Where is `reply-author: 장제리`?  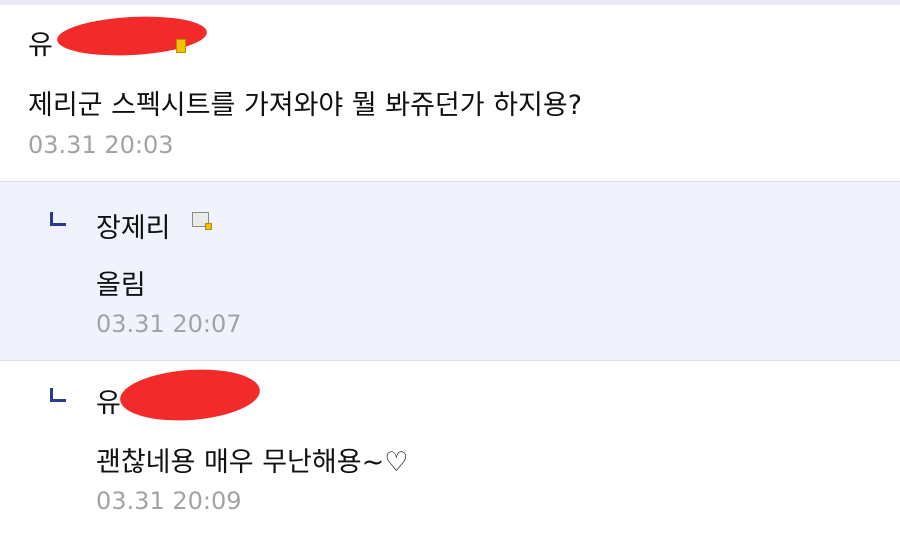
reply-author: 장제리 is located at coordinates (133, 225).